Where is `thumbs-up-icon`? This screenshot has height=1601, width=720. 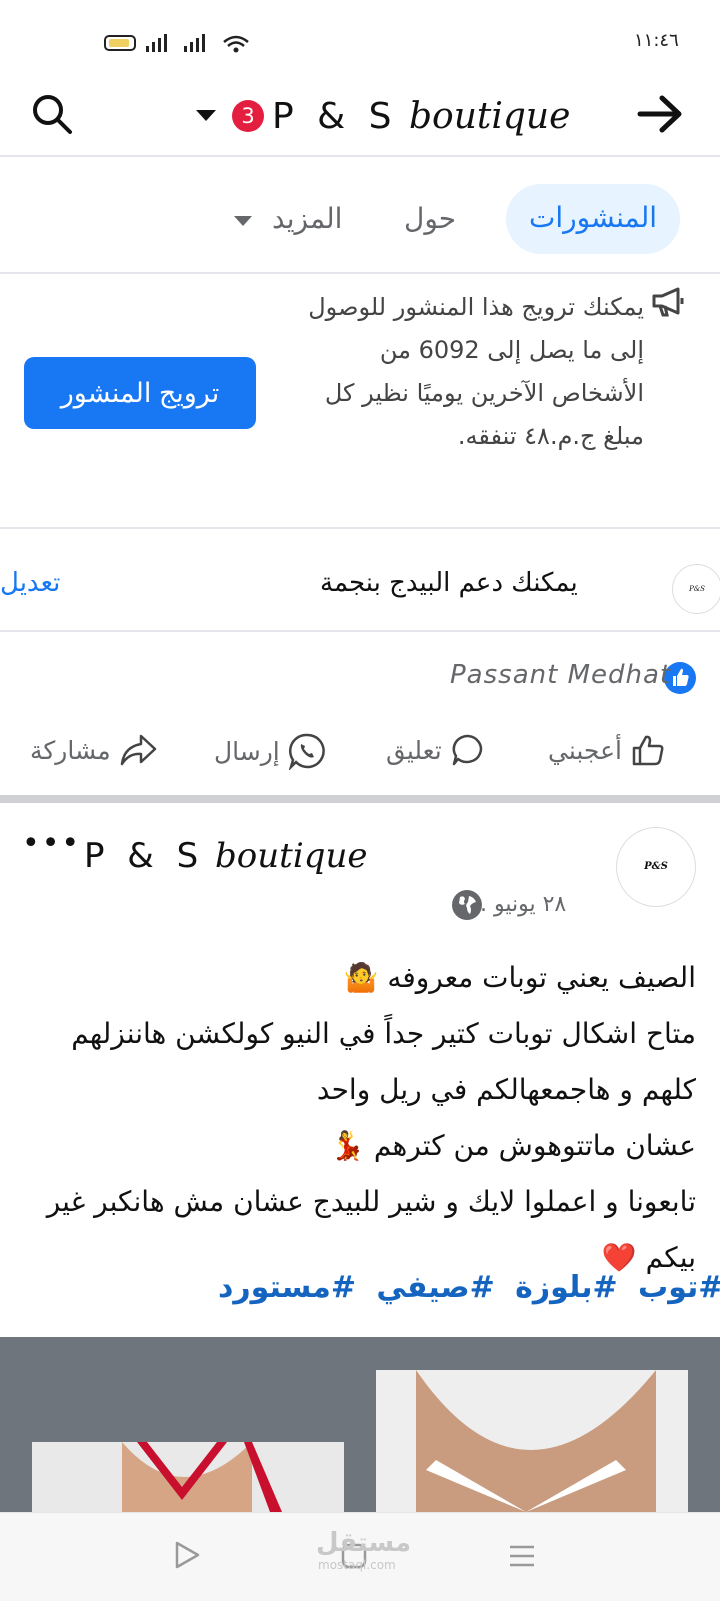
thumbs-up-icon is located at coordinates (648, 750).